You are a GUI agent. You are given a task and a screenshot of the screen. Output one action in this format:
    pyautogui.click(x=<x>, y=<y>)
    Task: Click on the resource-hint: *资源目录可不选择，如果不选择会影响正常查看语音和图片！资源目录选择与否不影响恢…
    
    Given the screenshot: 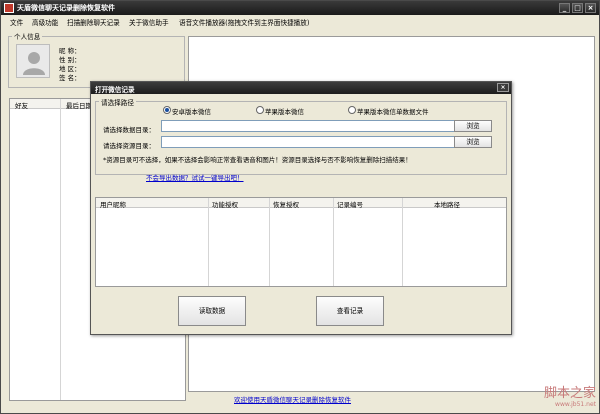 What is the action you would take?
    pyautogui.click(x=257, y=160)
    